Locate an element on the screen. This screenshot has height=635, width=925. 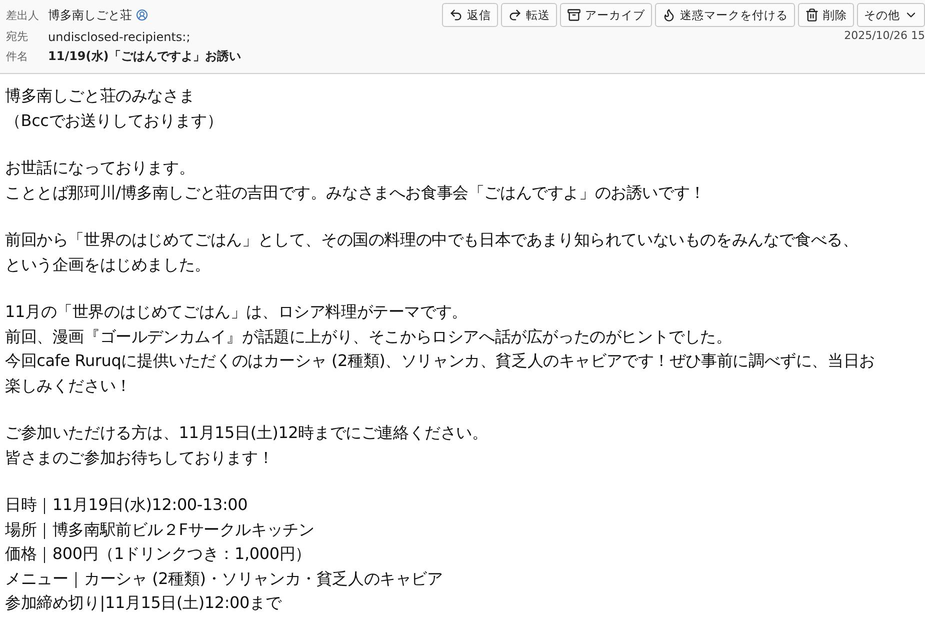
body-text-line: こととば那珂川/博多南しごと荘の吉田です。みなさまへお食事会「ごはんですよ」のお誘いです！ is located at coordinates (355, 193).